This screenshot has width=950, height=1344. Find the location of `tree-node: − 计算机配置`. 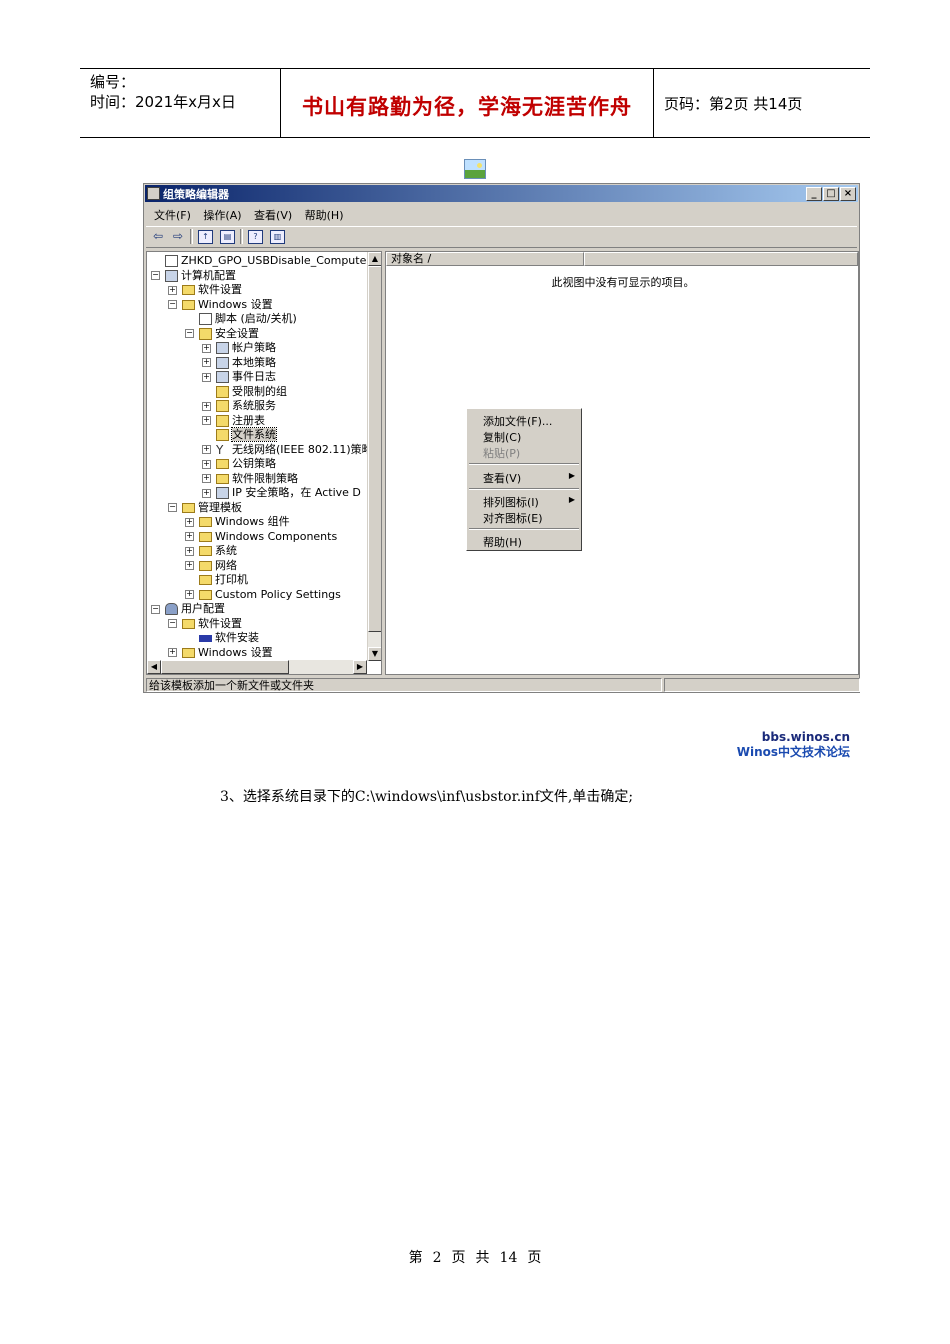

tree-node: − 计算机配置 is located at coordinates (193, 276).